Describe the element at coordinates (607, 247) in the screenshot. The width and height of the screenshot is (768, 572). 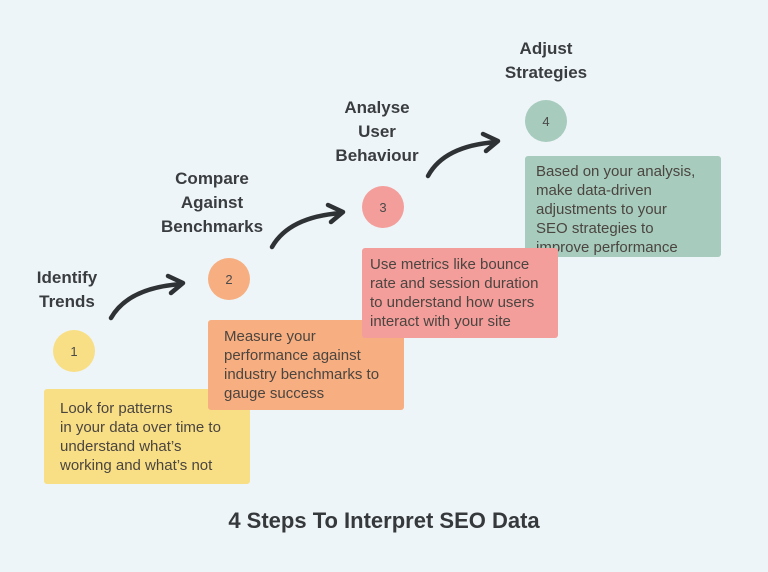
I see `step-4-description-line: improve performance` at that location.